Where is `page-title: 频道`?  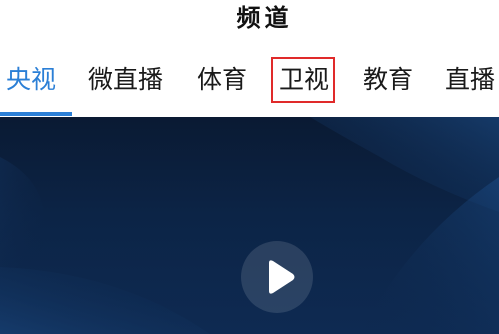
page-title: 频道 is located at coordinates (264, 18).